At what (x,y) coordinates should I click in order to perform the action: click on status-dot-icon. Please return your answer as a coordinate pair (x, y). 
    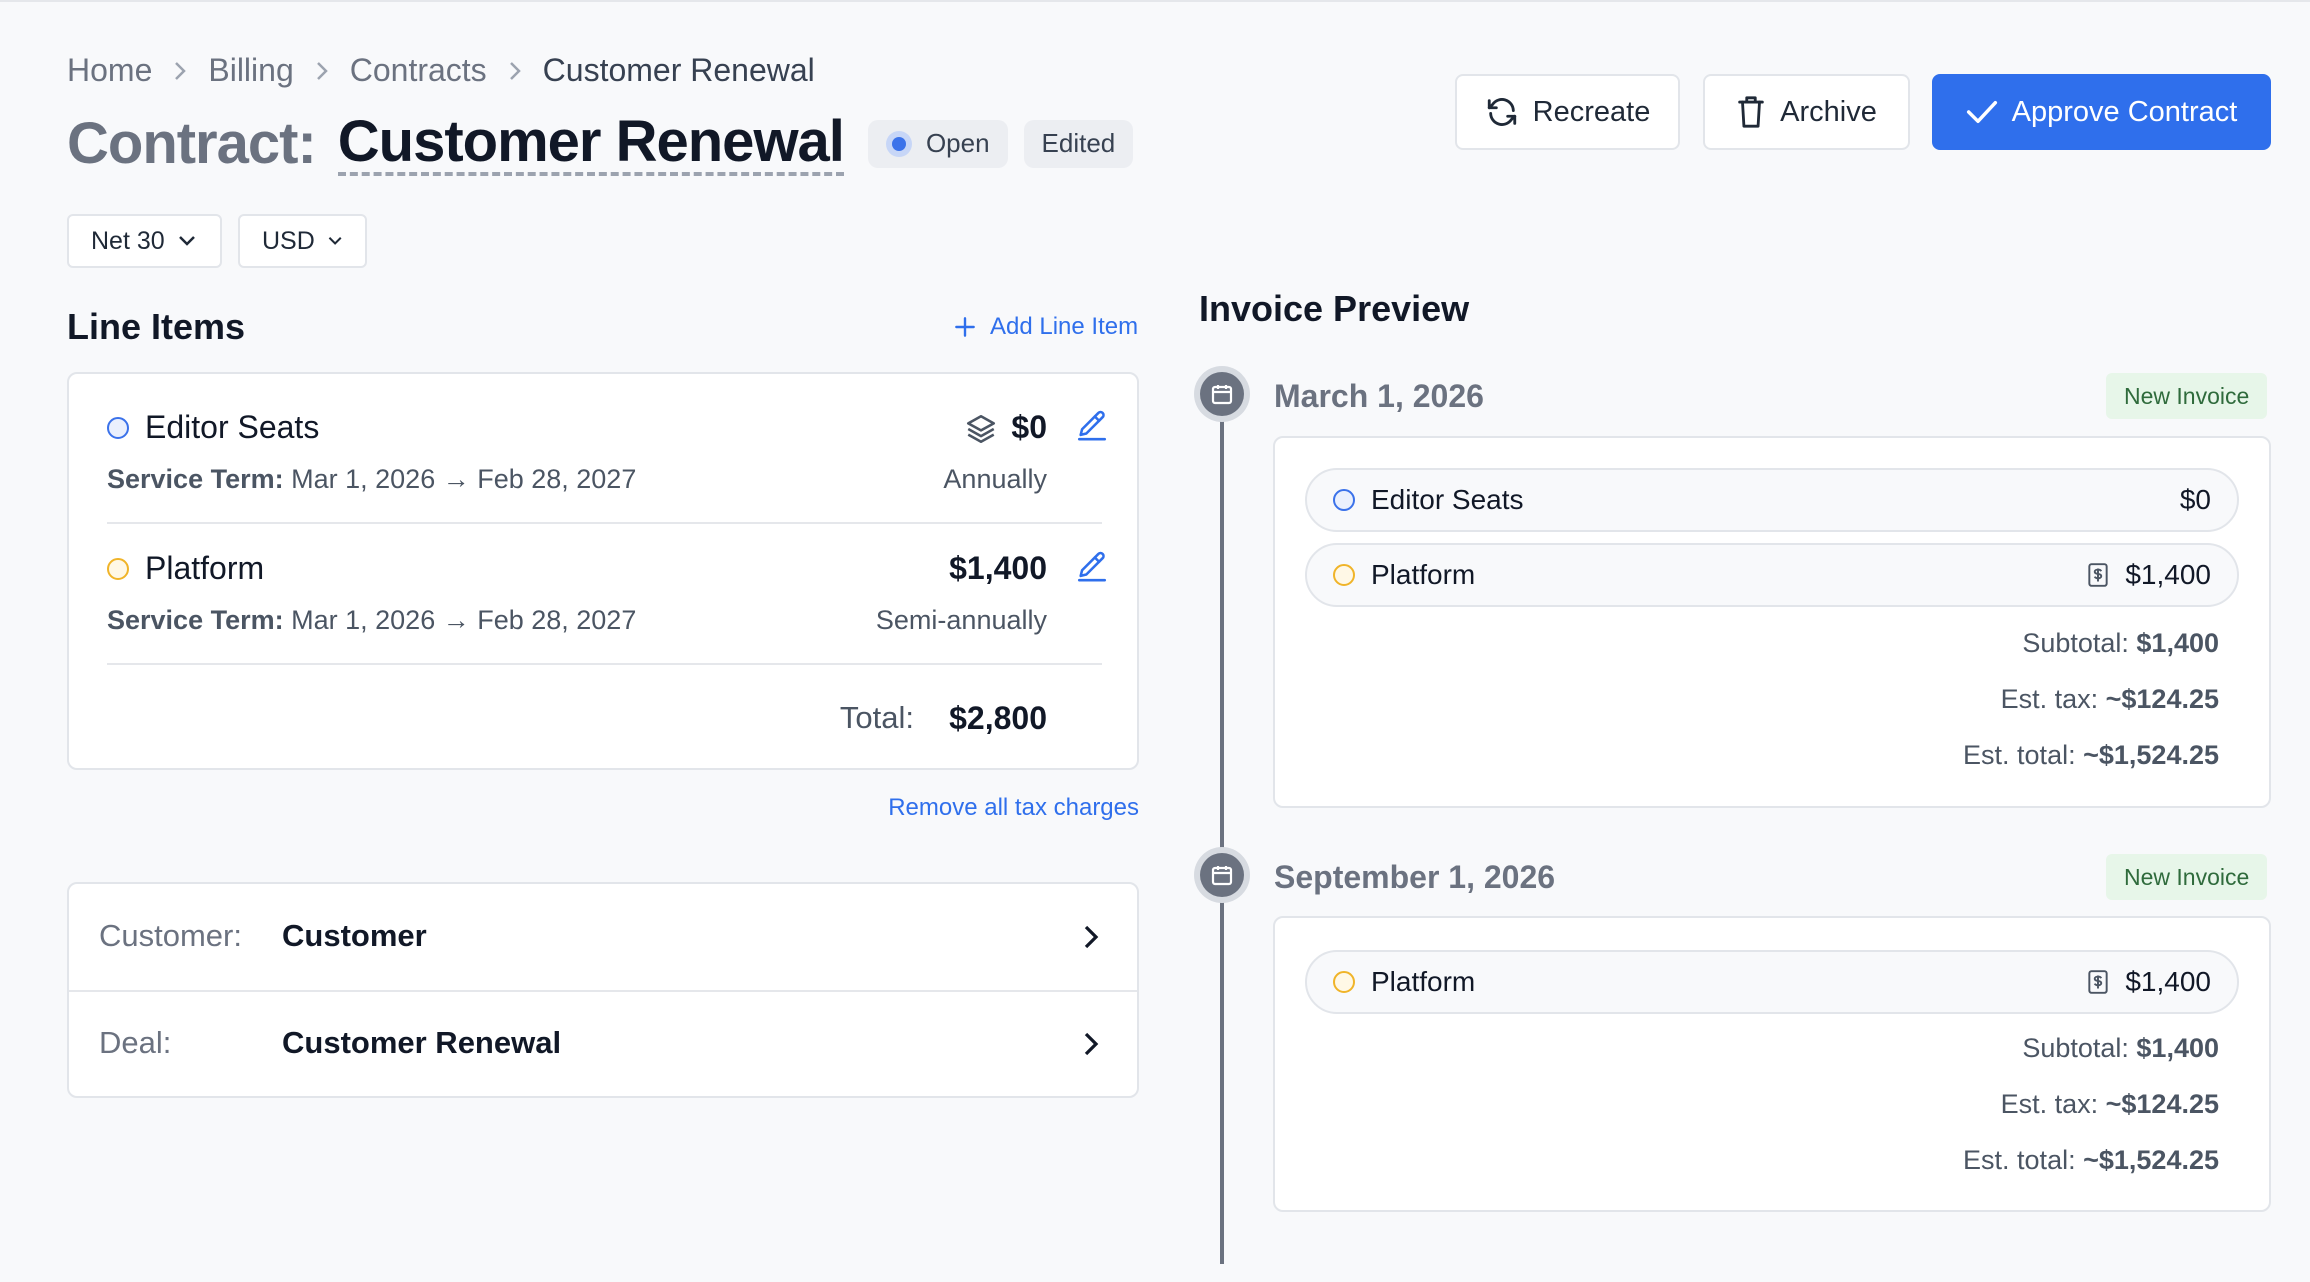
    Looking at the image, I should click on (898, 143).